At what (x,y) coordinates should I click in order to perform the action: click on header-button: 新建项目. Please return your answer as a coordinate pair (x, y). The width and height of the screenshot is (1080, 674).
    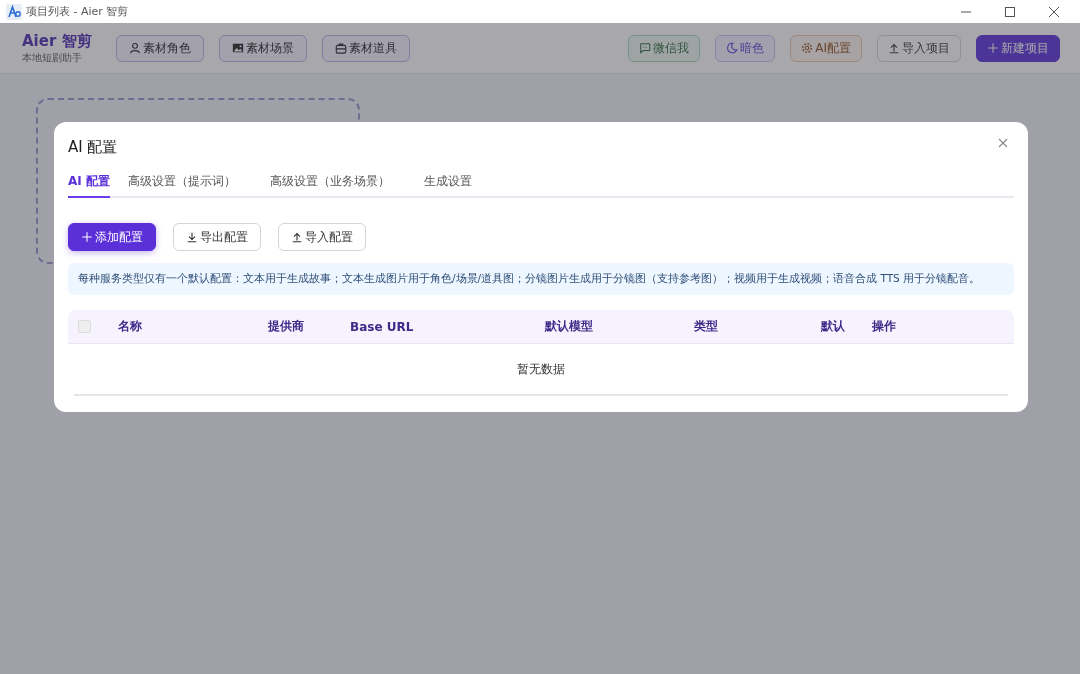
    Looking at the image, I should click on (1018, 48).